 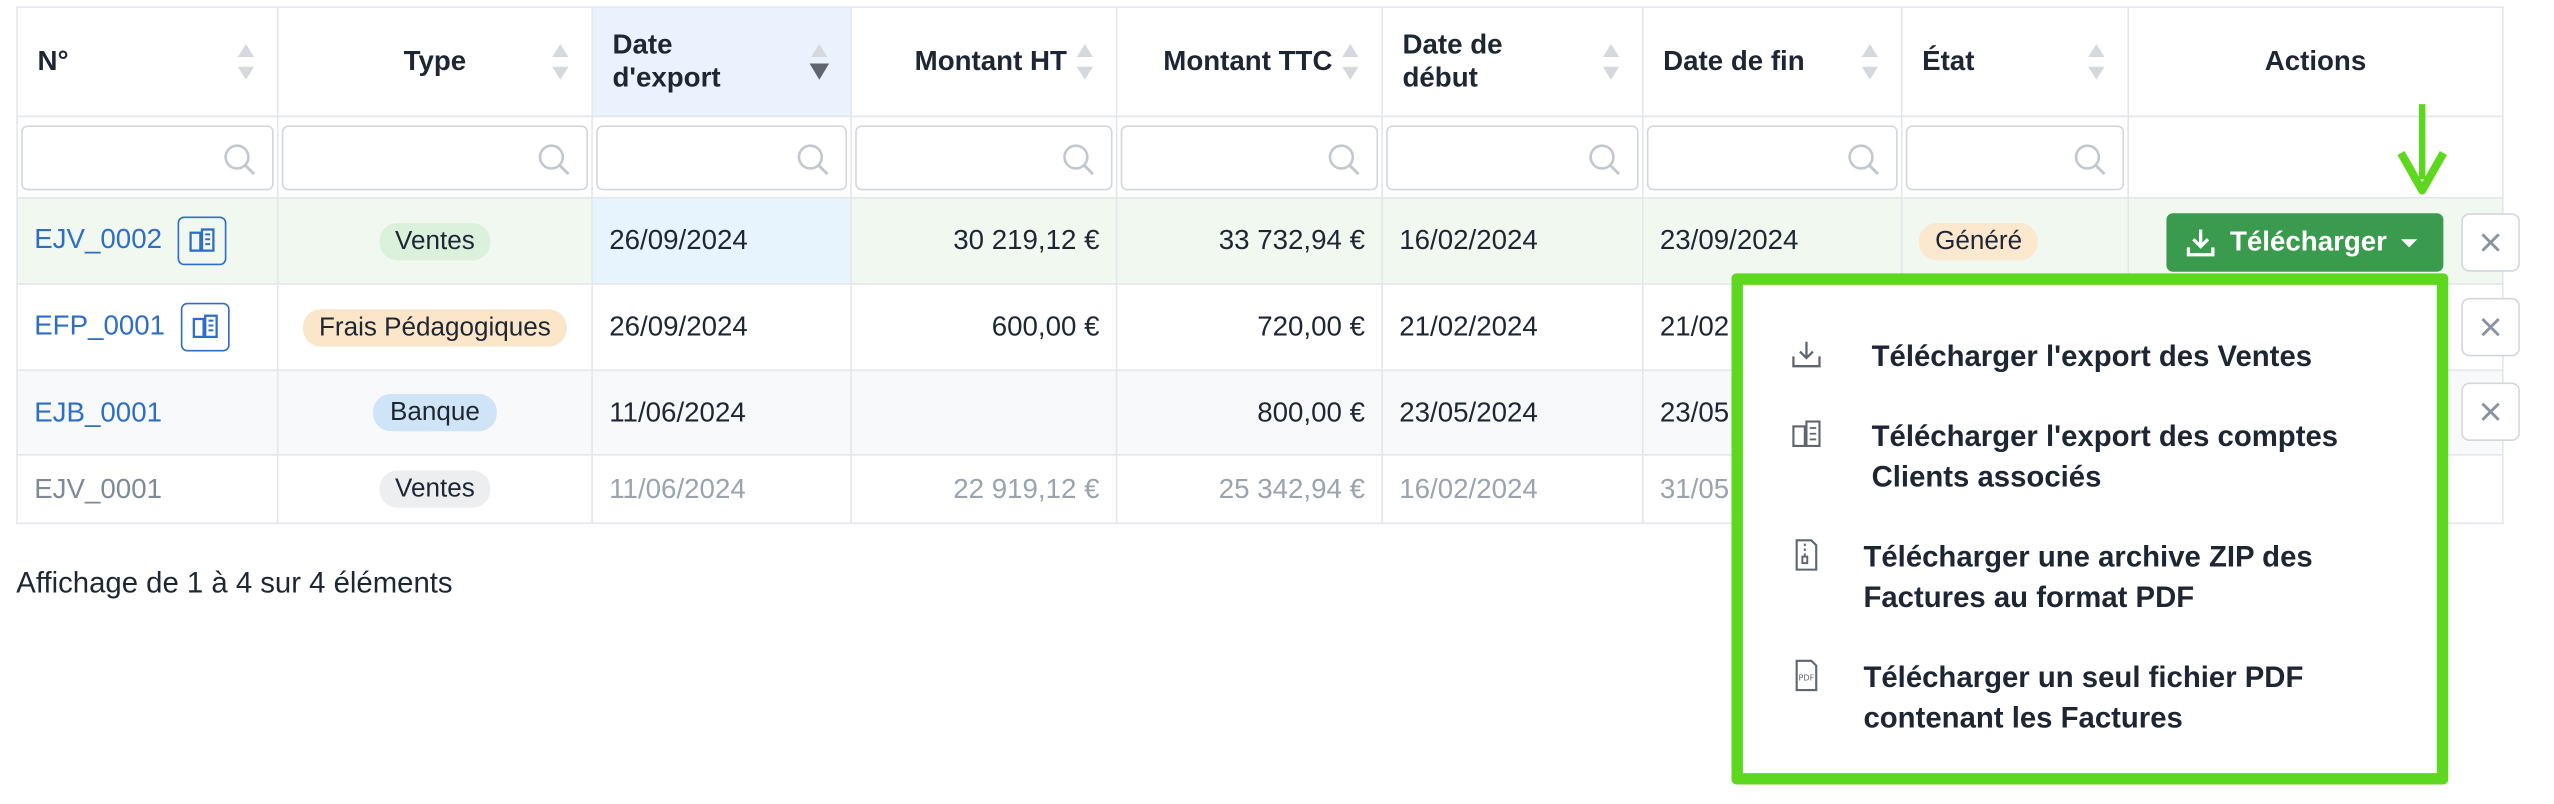 I want to click on start-date-cell: 23/05/2024, so click(x=1512, y=412).